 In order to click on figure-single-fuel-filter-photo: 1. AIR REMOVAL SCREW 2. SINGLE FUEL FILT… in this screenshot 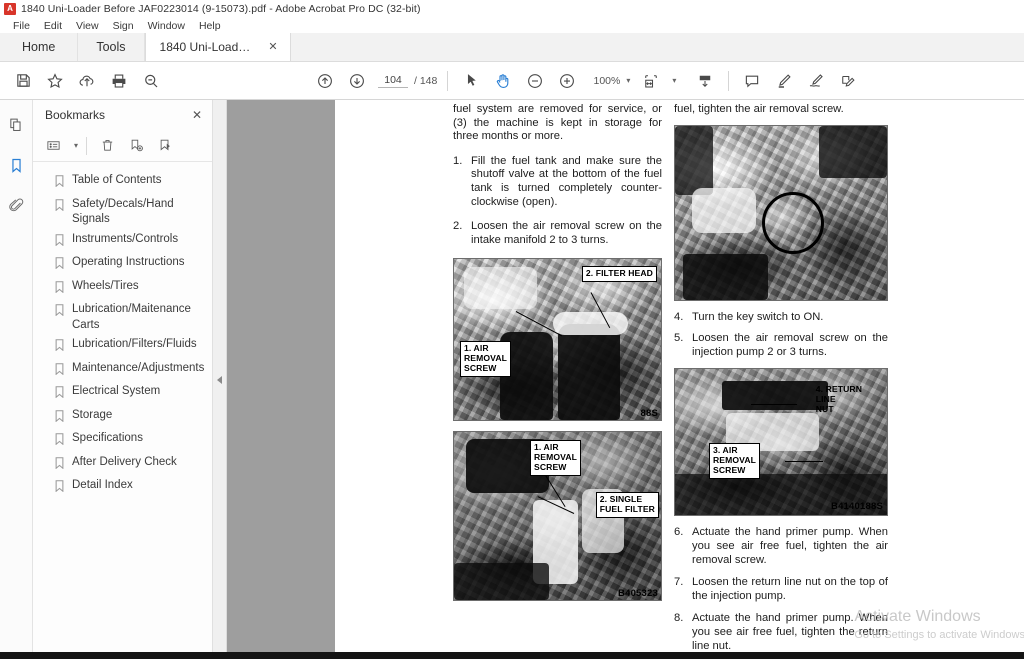, I will do `click(557, 516)`.